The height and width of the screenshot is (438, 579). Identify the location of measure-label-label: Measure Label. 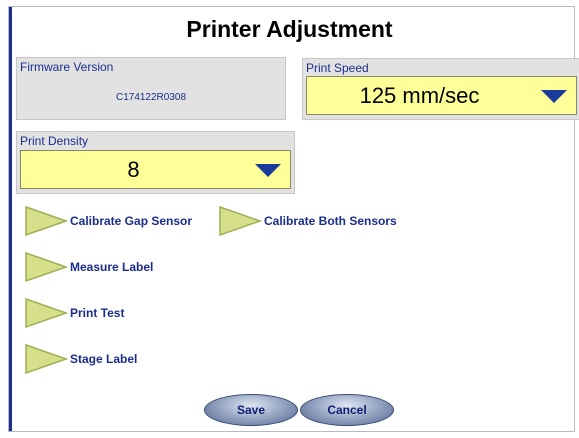
(112, 267).